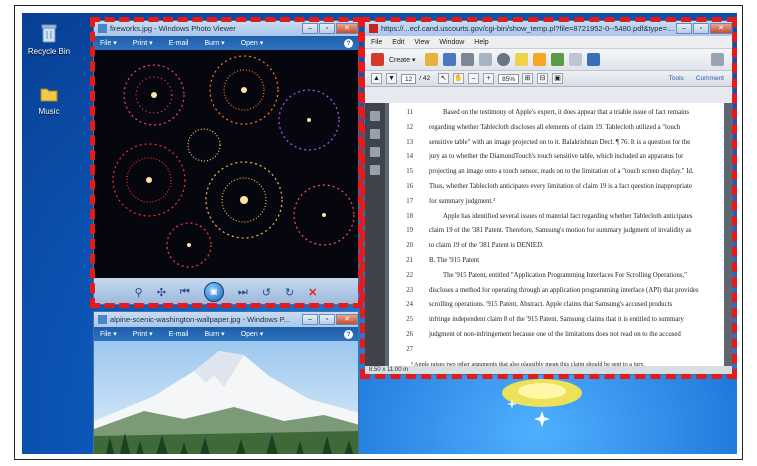 This screenshot has width=757, height=466. What do you see at coordinates (49, 39) in the screenshot?
I see `desktop-icon-recycle-bin: Recycle Bin` at bounding box center [49, 39].